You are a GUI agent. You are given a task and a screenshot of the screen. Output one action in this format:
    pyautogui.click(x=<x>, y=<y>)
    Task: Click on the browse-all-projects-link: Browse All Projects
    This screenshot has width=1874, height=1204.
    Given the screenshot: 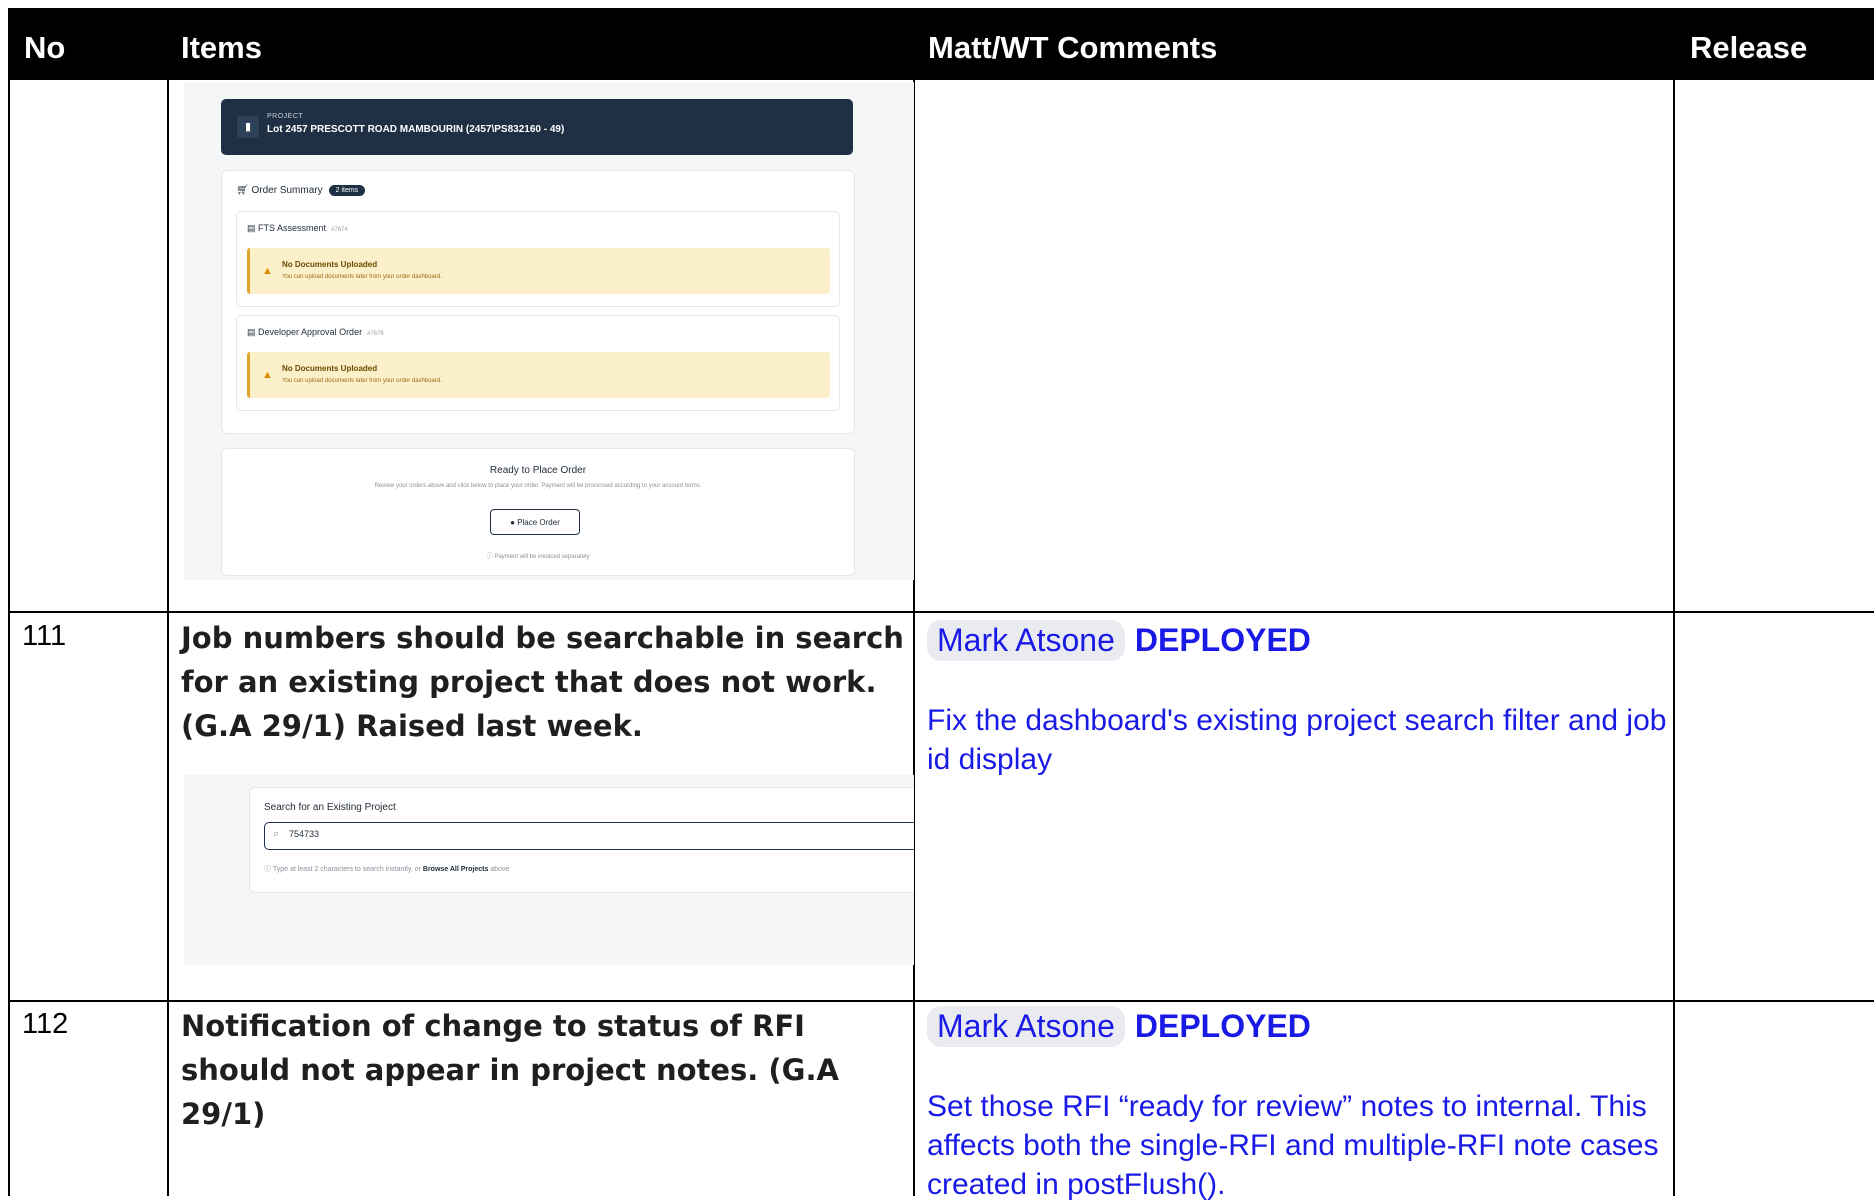 What is the action you would take?
    pyautogui.click(x=456, y=869)
    